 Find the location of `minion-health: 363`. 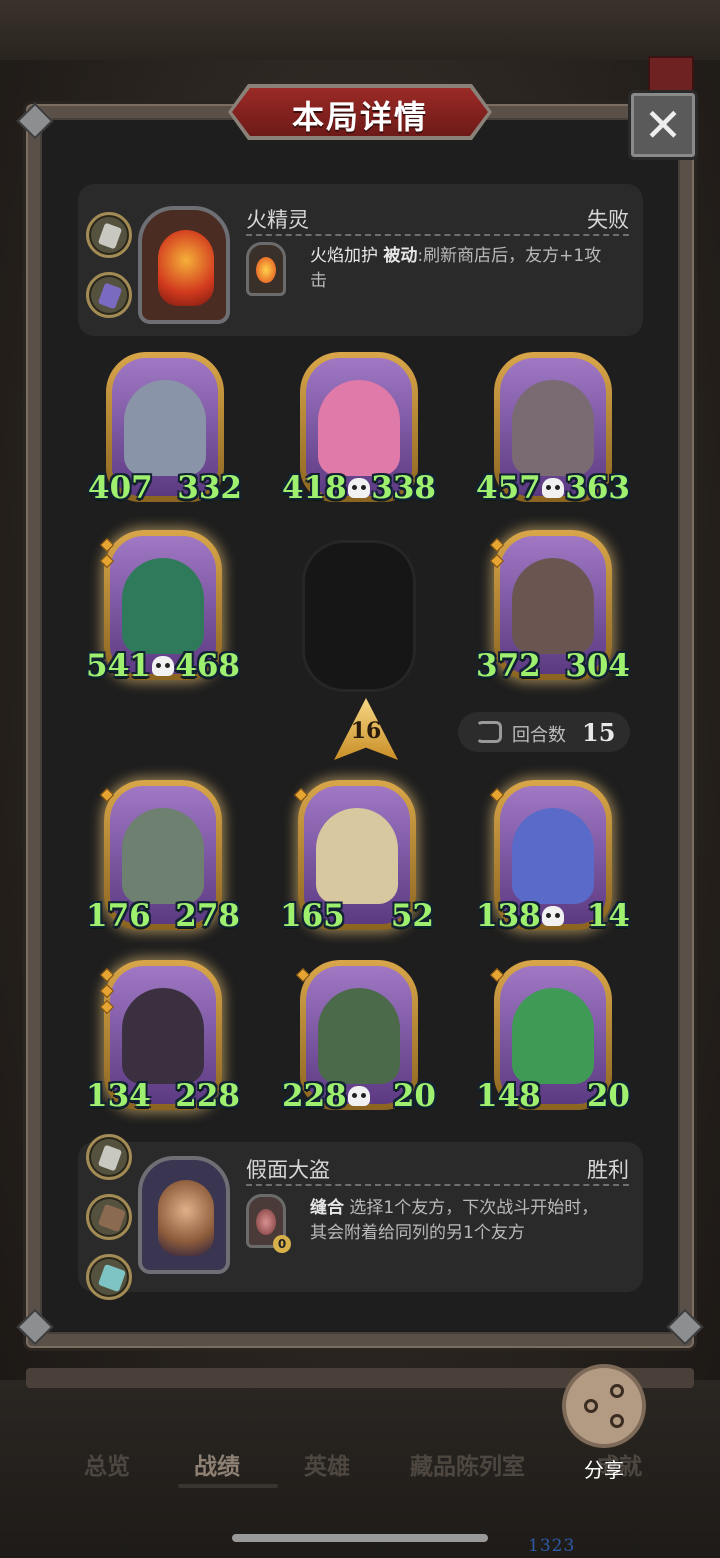

minion-health: 363 is located at coordinates (597, 488).